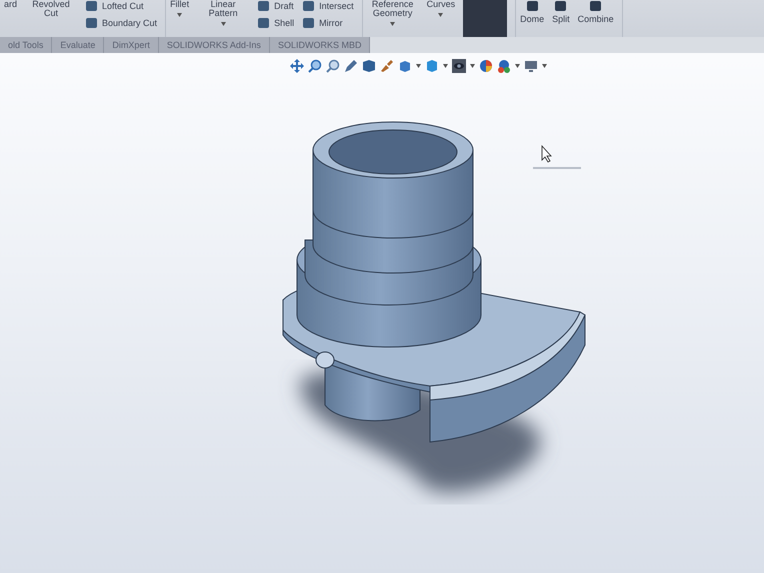  What do you see at coordinates (531, 66) in the screenshot?
I see `monitor-icon` at bounding box center [531, 66].